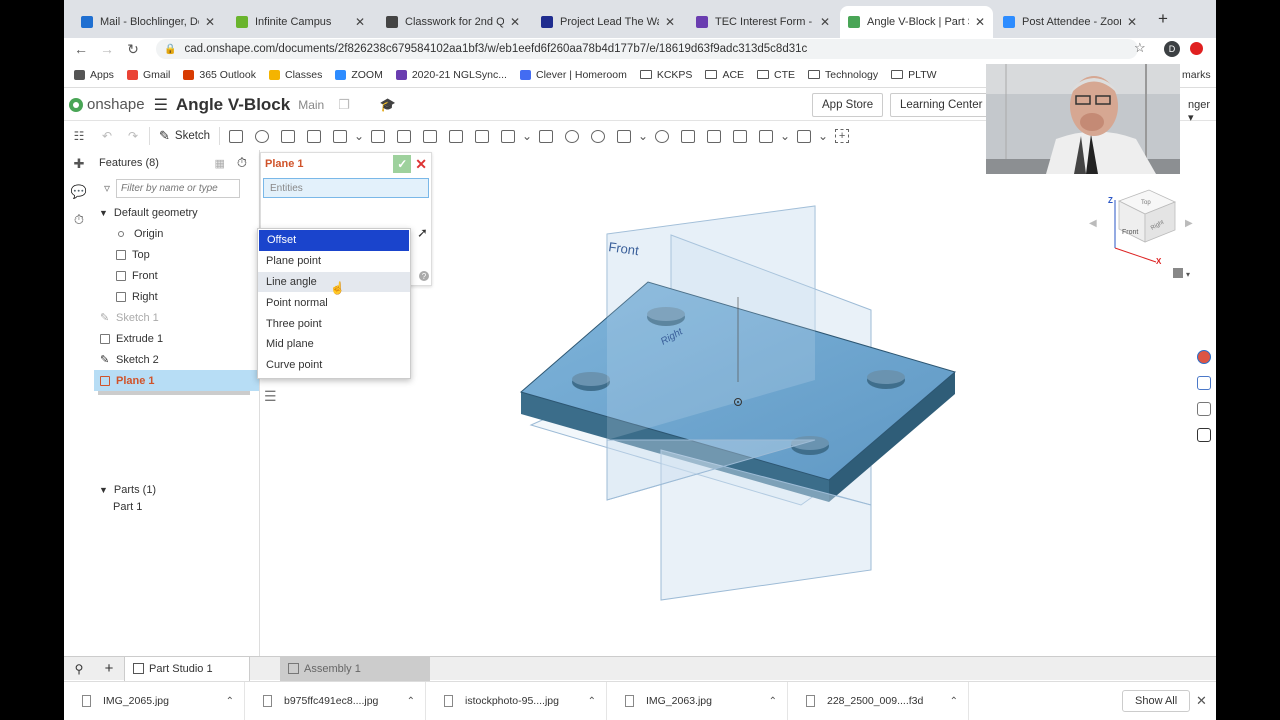 The height and width of the screenshot is (720, 1280). Describe the element at coordinates (424, 276) in the screenshot. I see `help-icon: ?` at that location.